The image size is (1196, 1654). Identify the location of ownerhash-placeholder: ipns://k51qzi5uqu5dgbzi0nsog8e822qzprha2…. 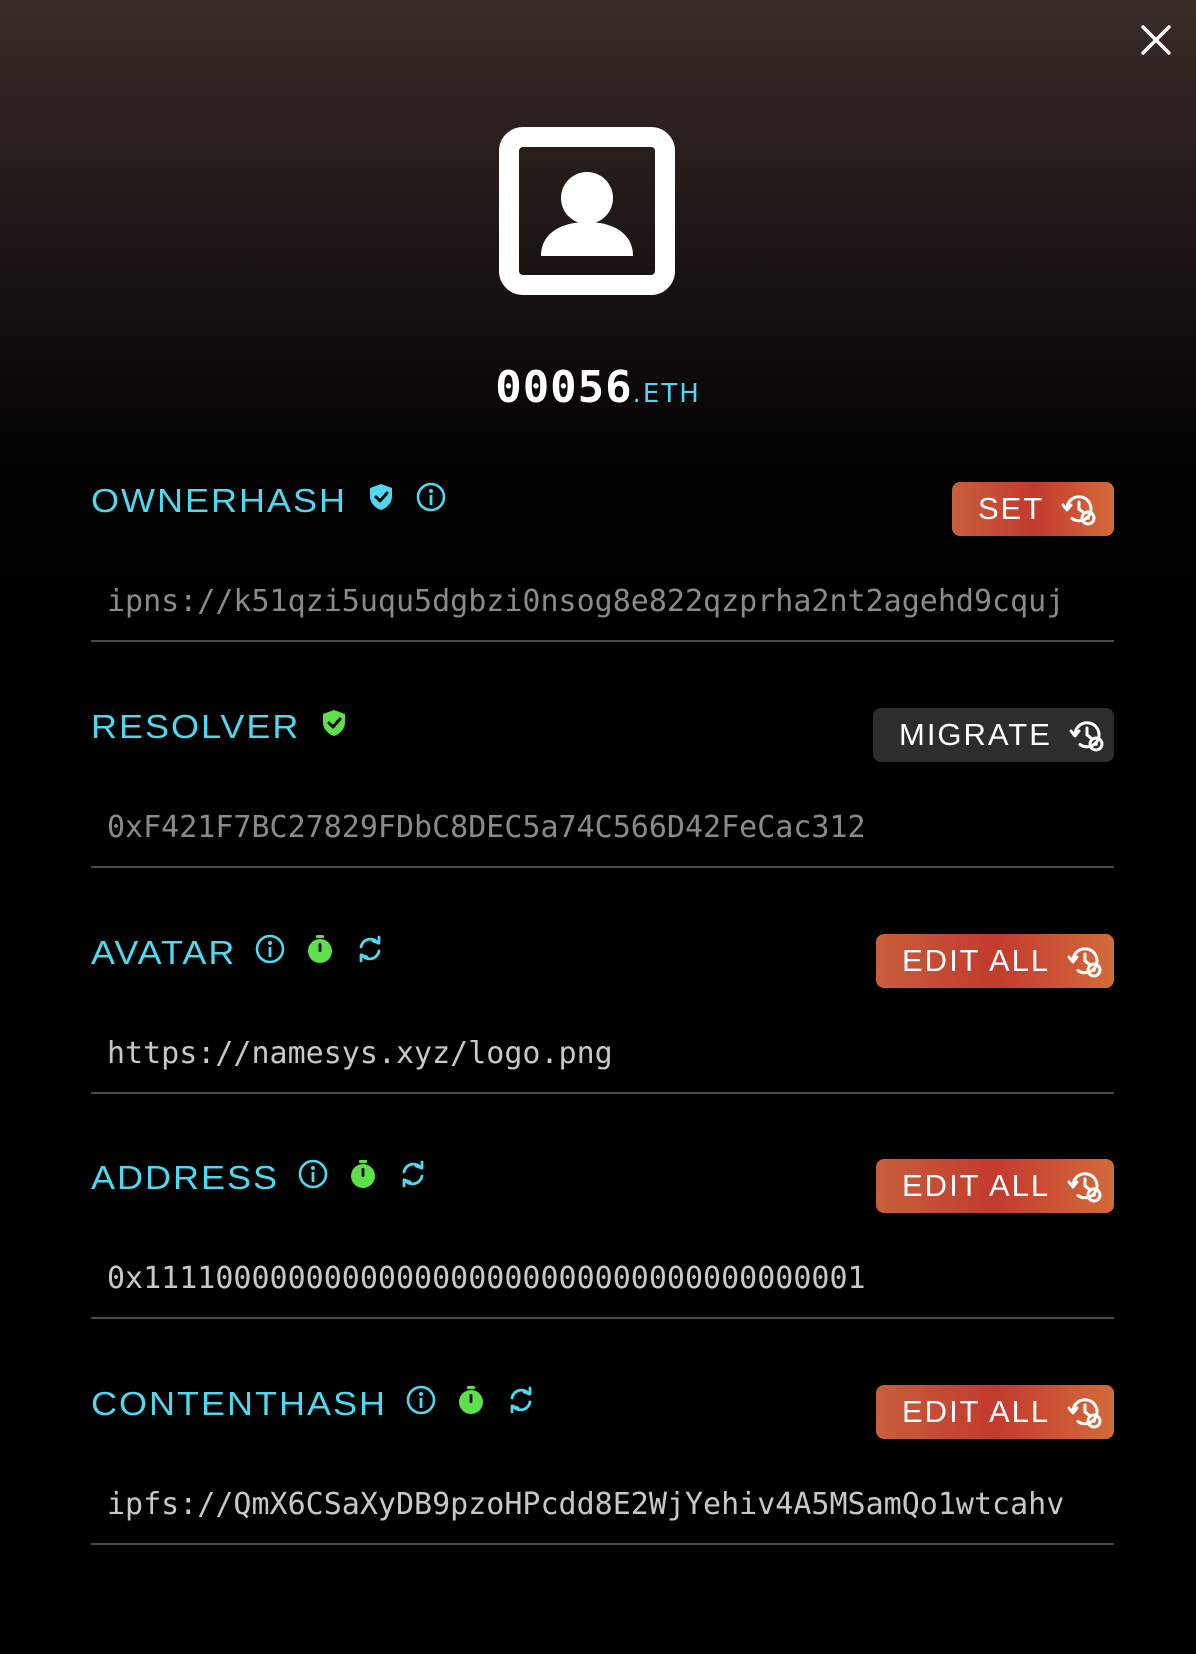
(586, 601).